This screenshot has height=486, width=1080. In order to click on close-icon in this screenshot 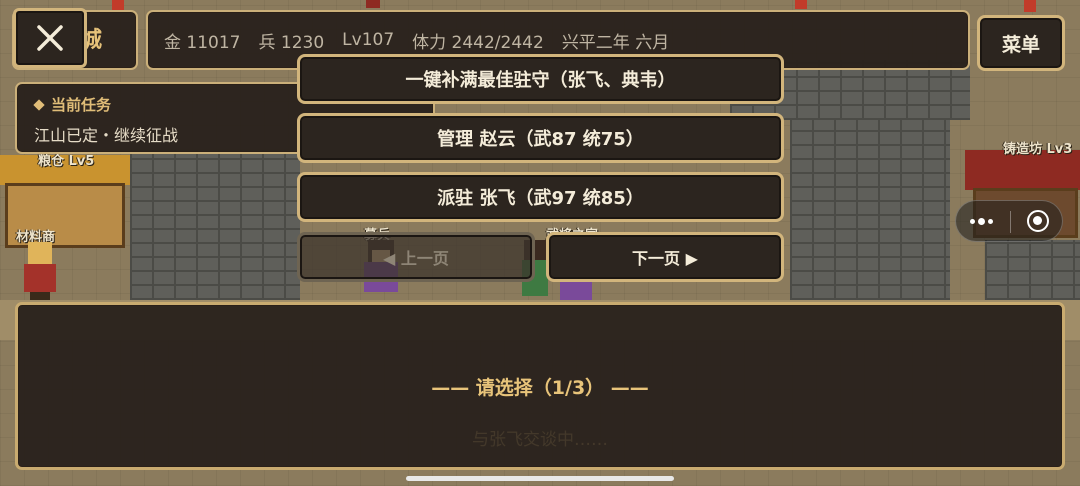, I will do `click(50, 38)`.